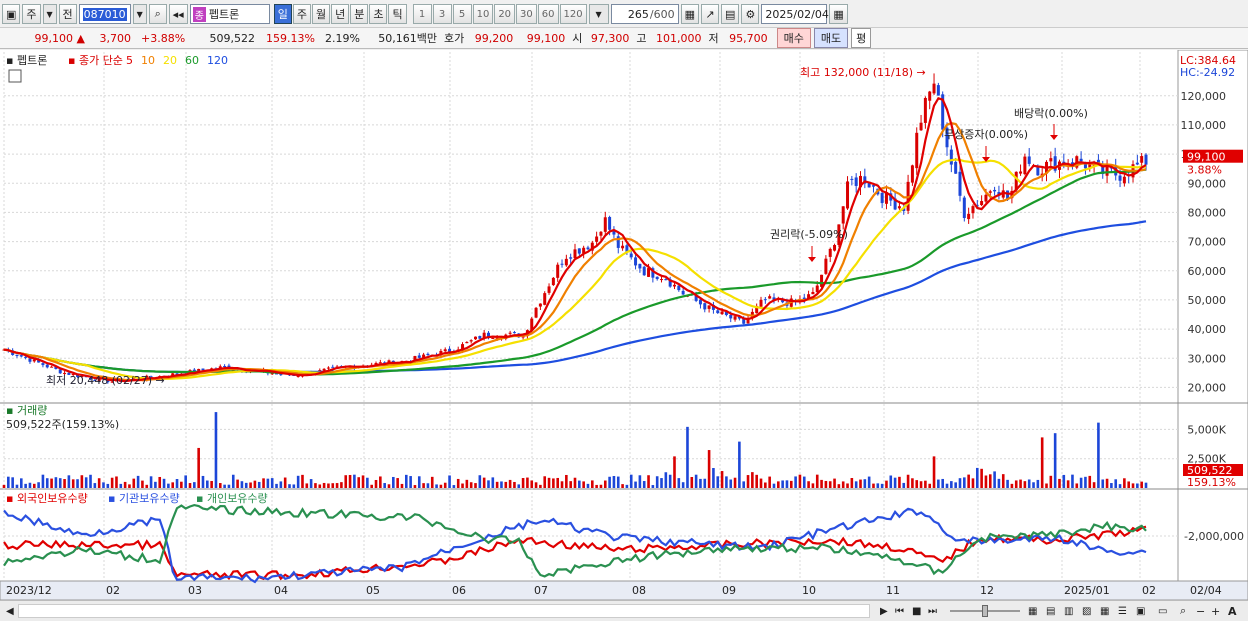 The height and width of the screenshot is (621, 1248). I want to click on magnify-icon: ⌕, so click(1183, 611).